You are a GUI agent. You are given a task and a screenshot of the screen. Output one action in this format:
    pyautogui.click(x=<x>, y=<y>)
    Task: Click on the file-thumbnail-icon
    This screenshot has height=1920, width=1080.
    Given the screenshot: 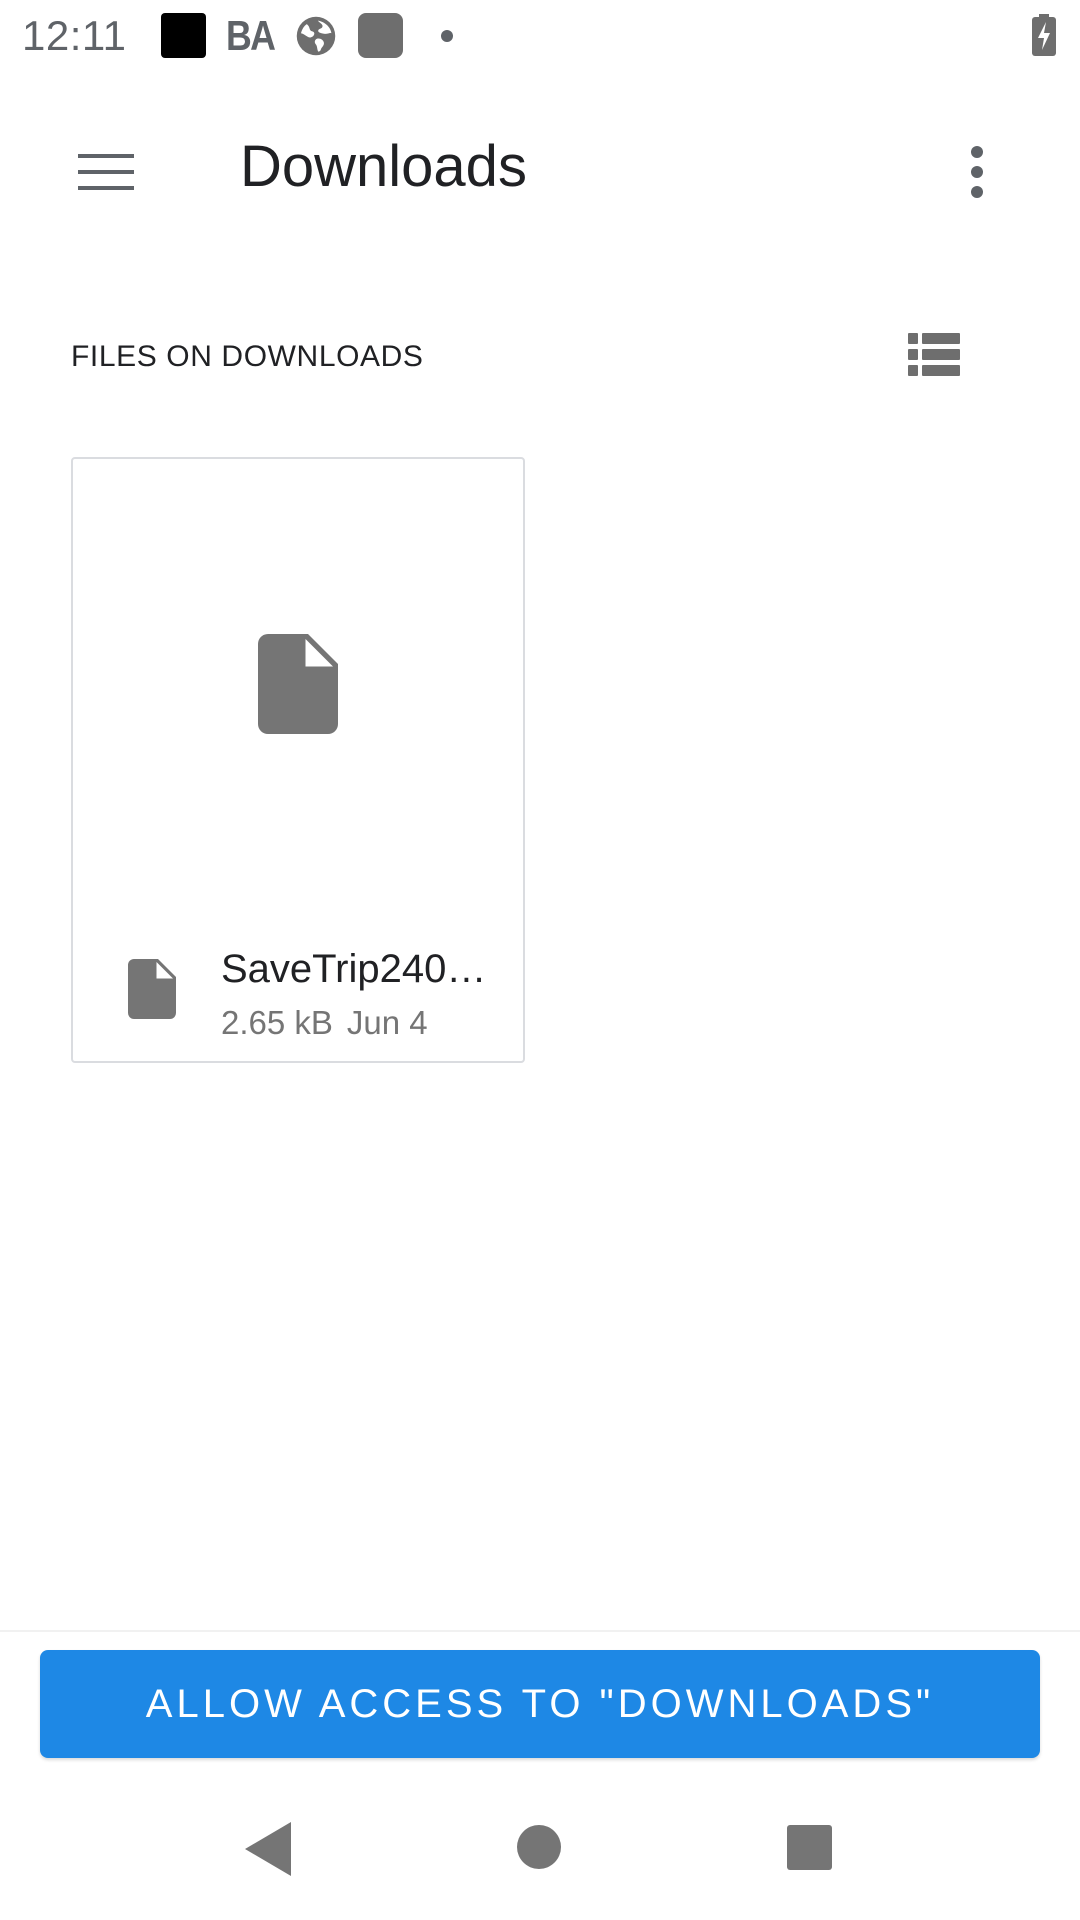 What is the action you would take?
    pyautogui.click(x=298, y=684)
    